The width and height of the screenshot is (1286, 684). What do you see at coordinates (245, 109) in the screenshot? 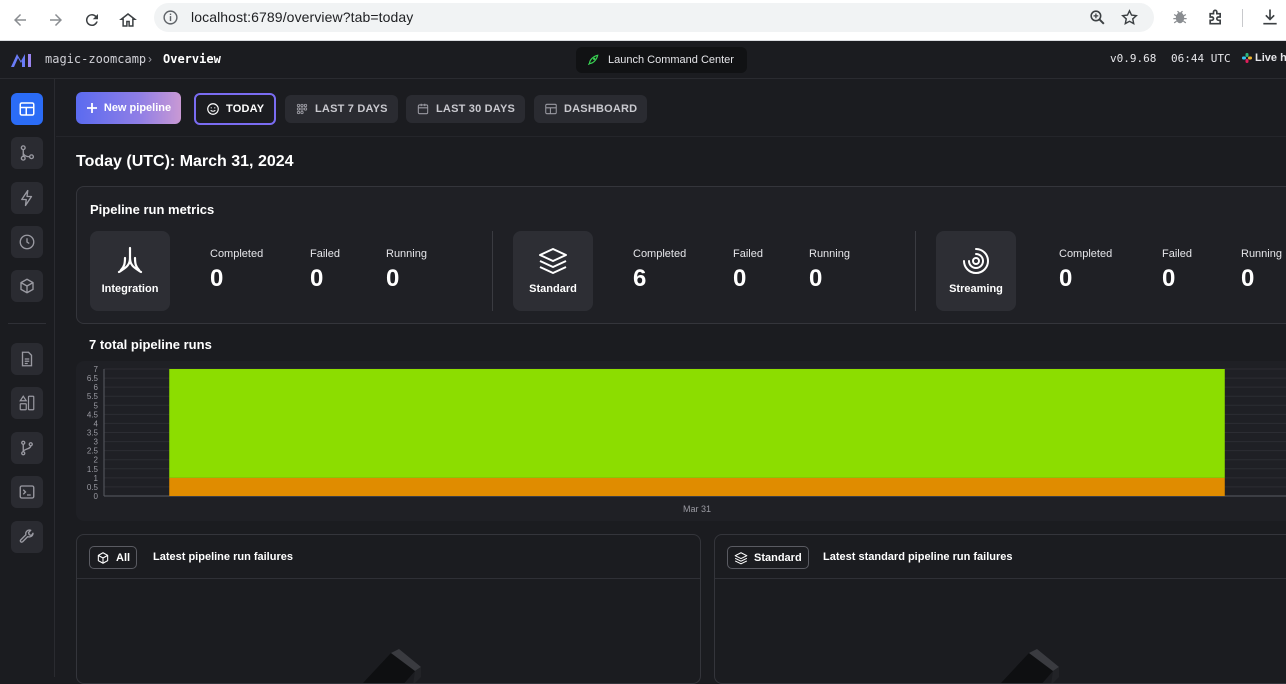
I see `tab-today-label: TODAY` at bounding box center [245, 109].